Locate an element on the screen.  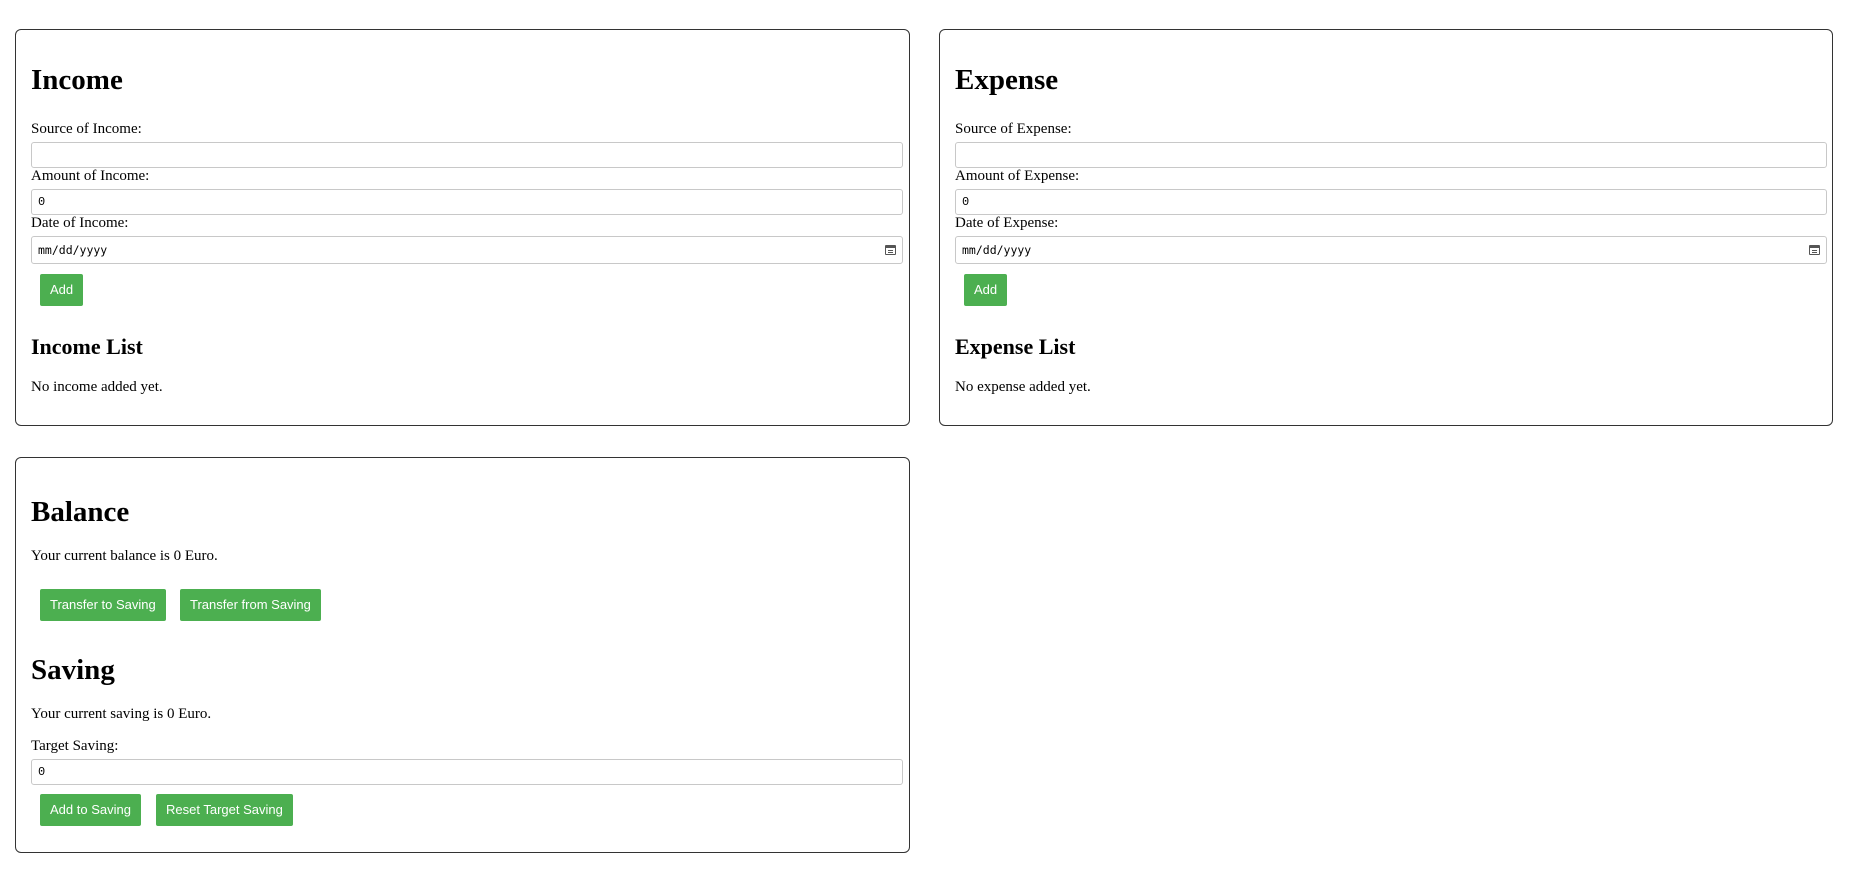
income-add-button: Add is located at coordinates (62, 290).